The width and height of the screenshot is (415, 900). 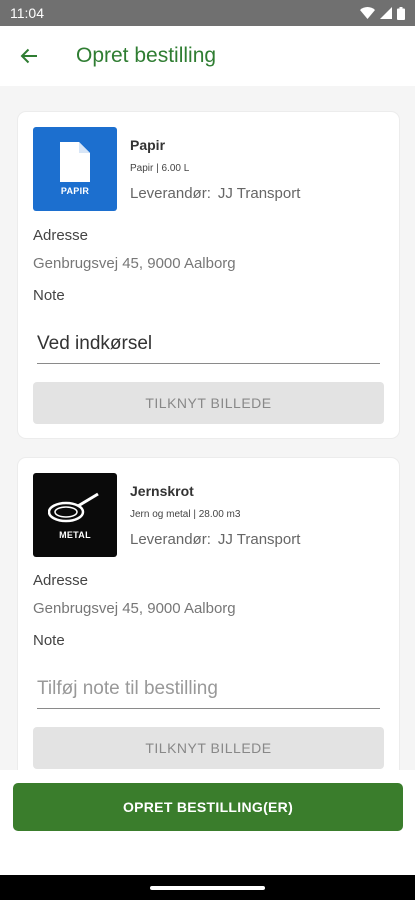 I want to click on product-category-label: METAL, so click(x=75, y=535).